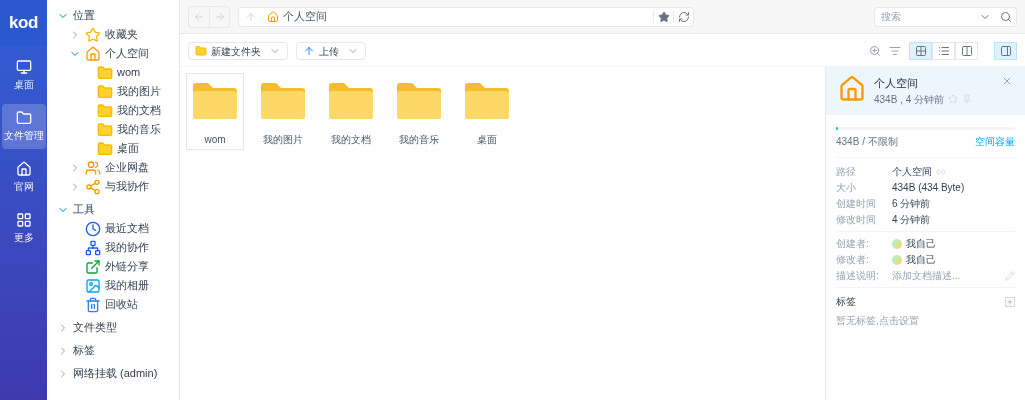  I want to click on share-link-icon, so click(93, 266).